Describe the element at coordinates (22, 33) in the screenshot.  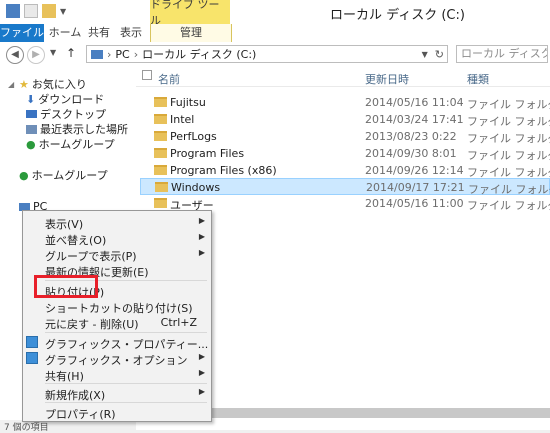
I see `tab-file: ファイル` at that location.